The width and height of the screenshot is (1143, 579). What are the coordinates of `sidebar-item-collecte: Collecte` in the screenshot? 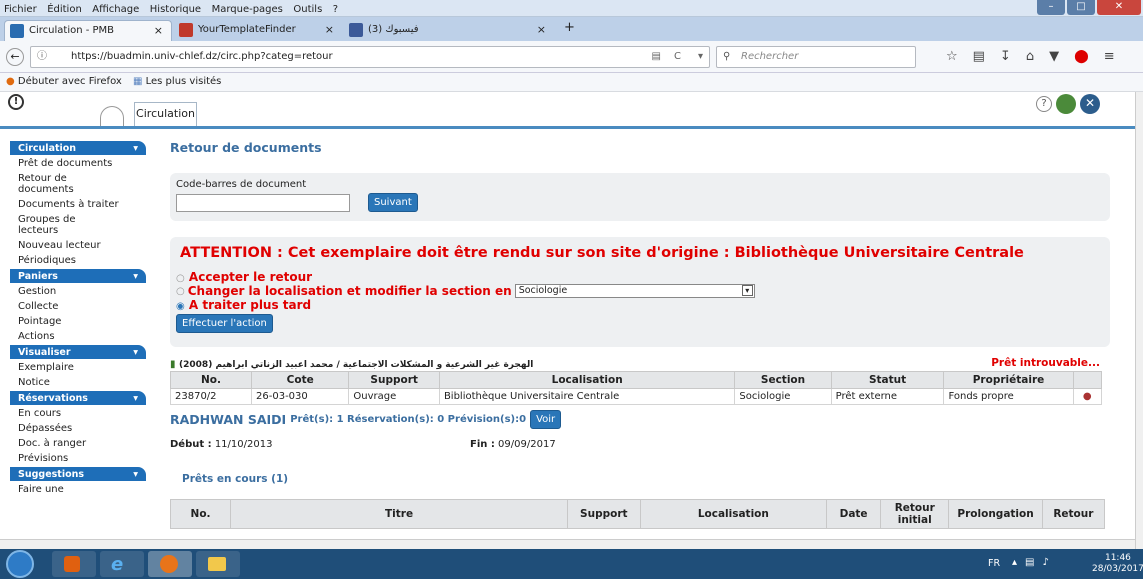 It's located at (78, 306).